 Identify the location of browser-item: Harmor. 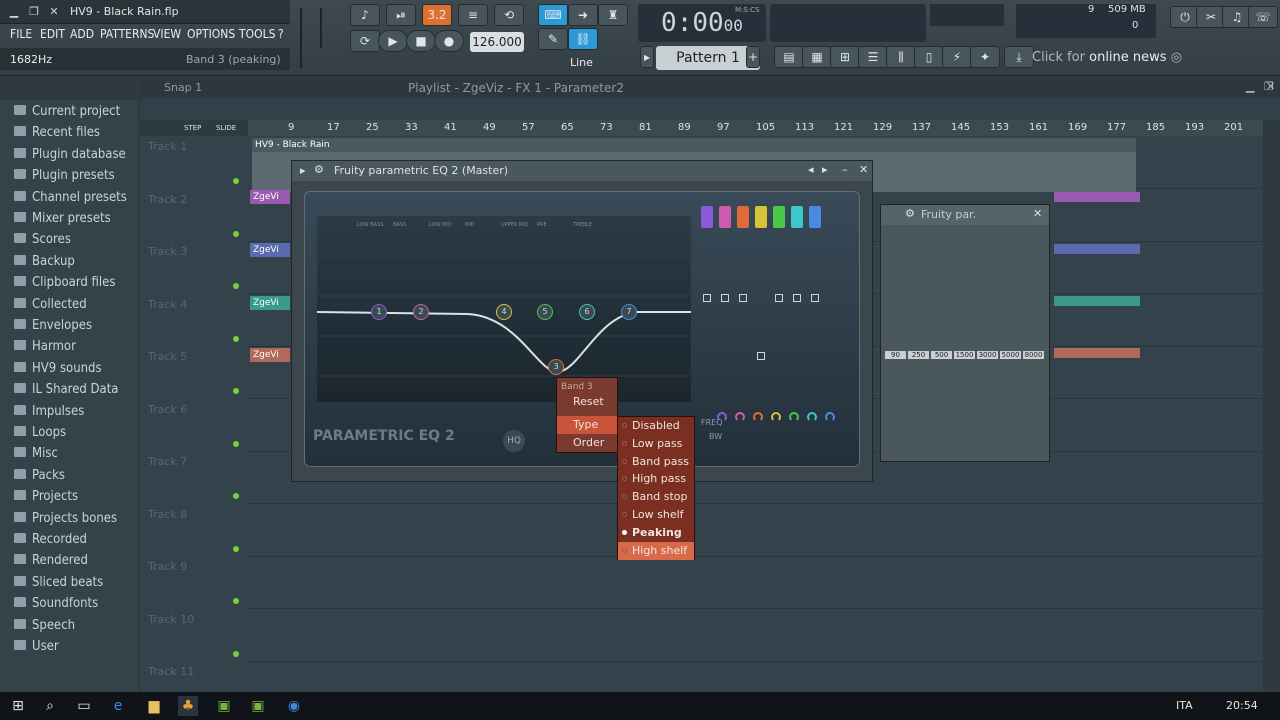
(41, 347).